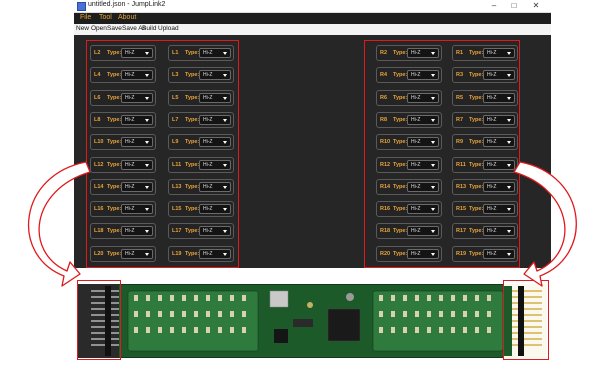 The width and height of the screenshot is (602, 372). I want to click on menu-file: File, so click(85, 17).